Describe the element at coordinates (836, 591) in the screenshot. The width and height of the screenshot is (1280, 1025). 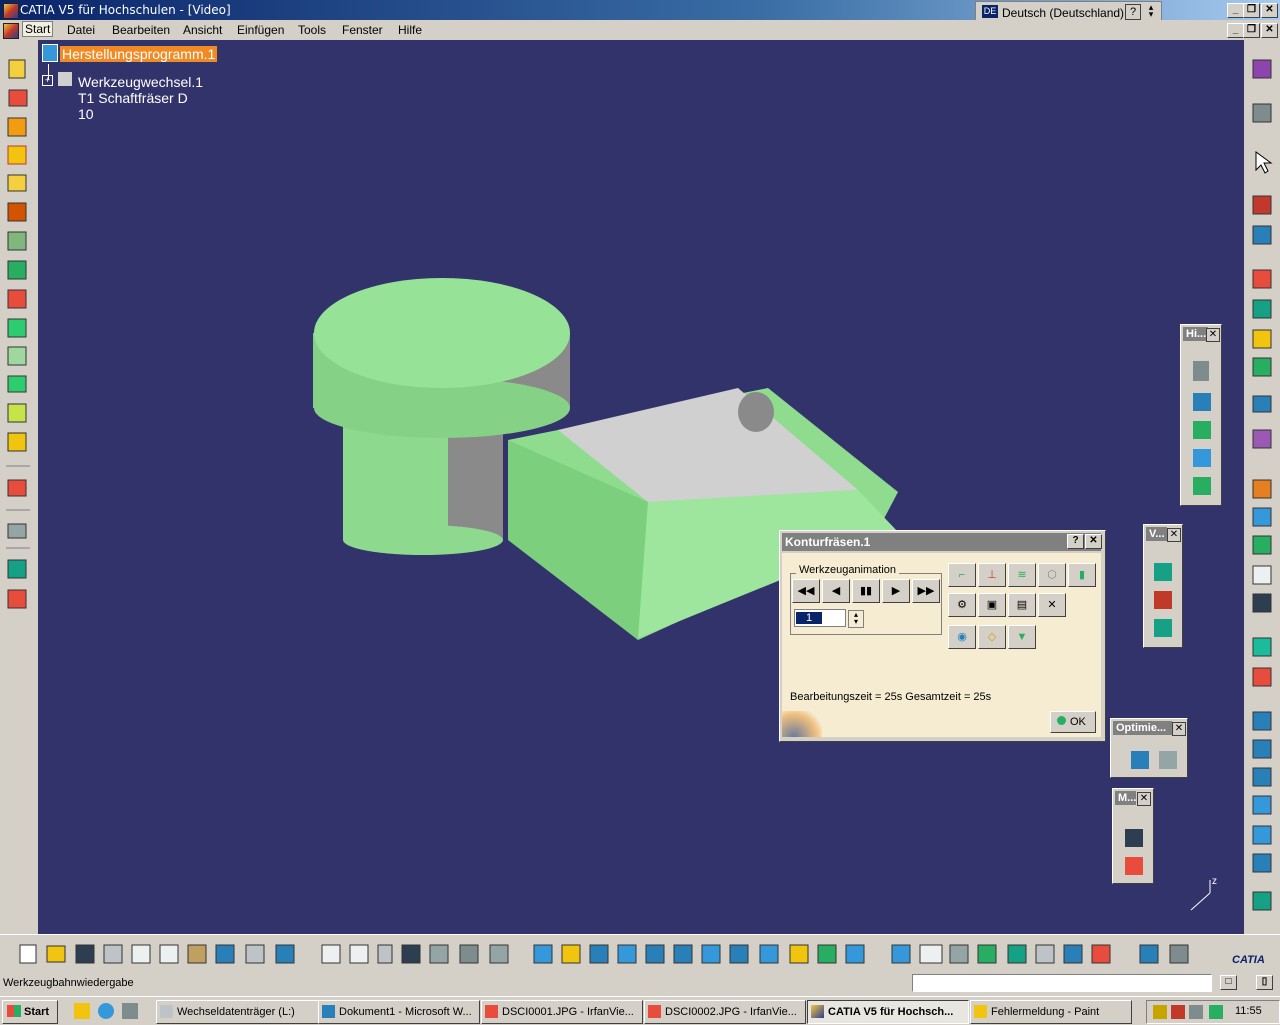
I see `step-back-button: ◀` at that location.